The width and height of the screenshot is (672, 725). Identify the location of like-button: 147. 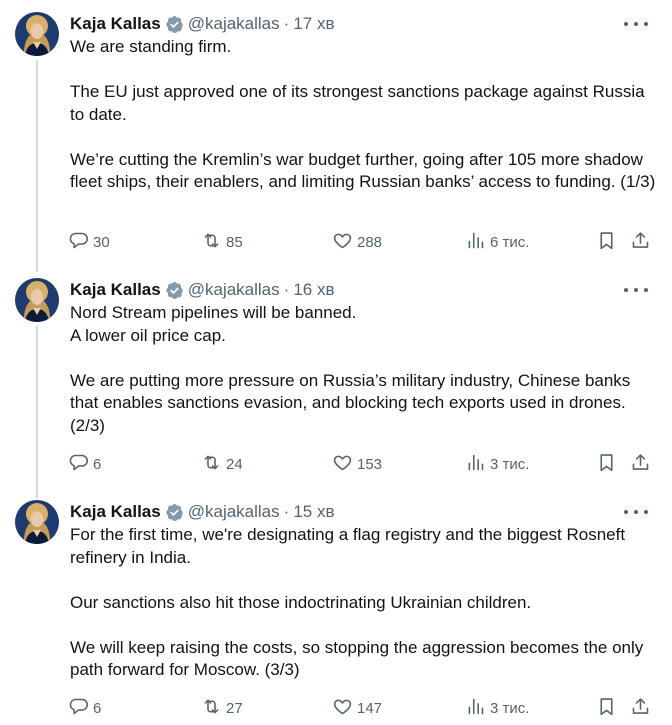
(357, 708).